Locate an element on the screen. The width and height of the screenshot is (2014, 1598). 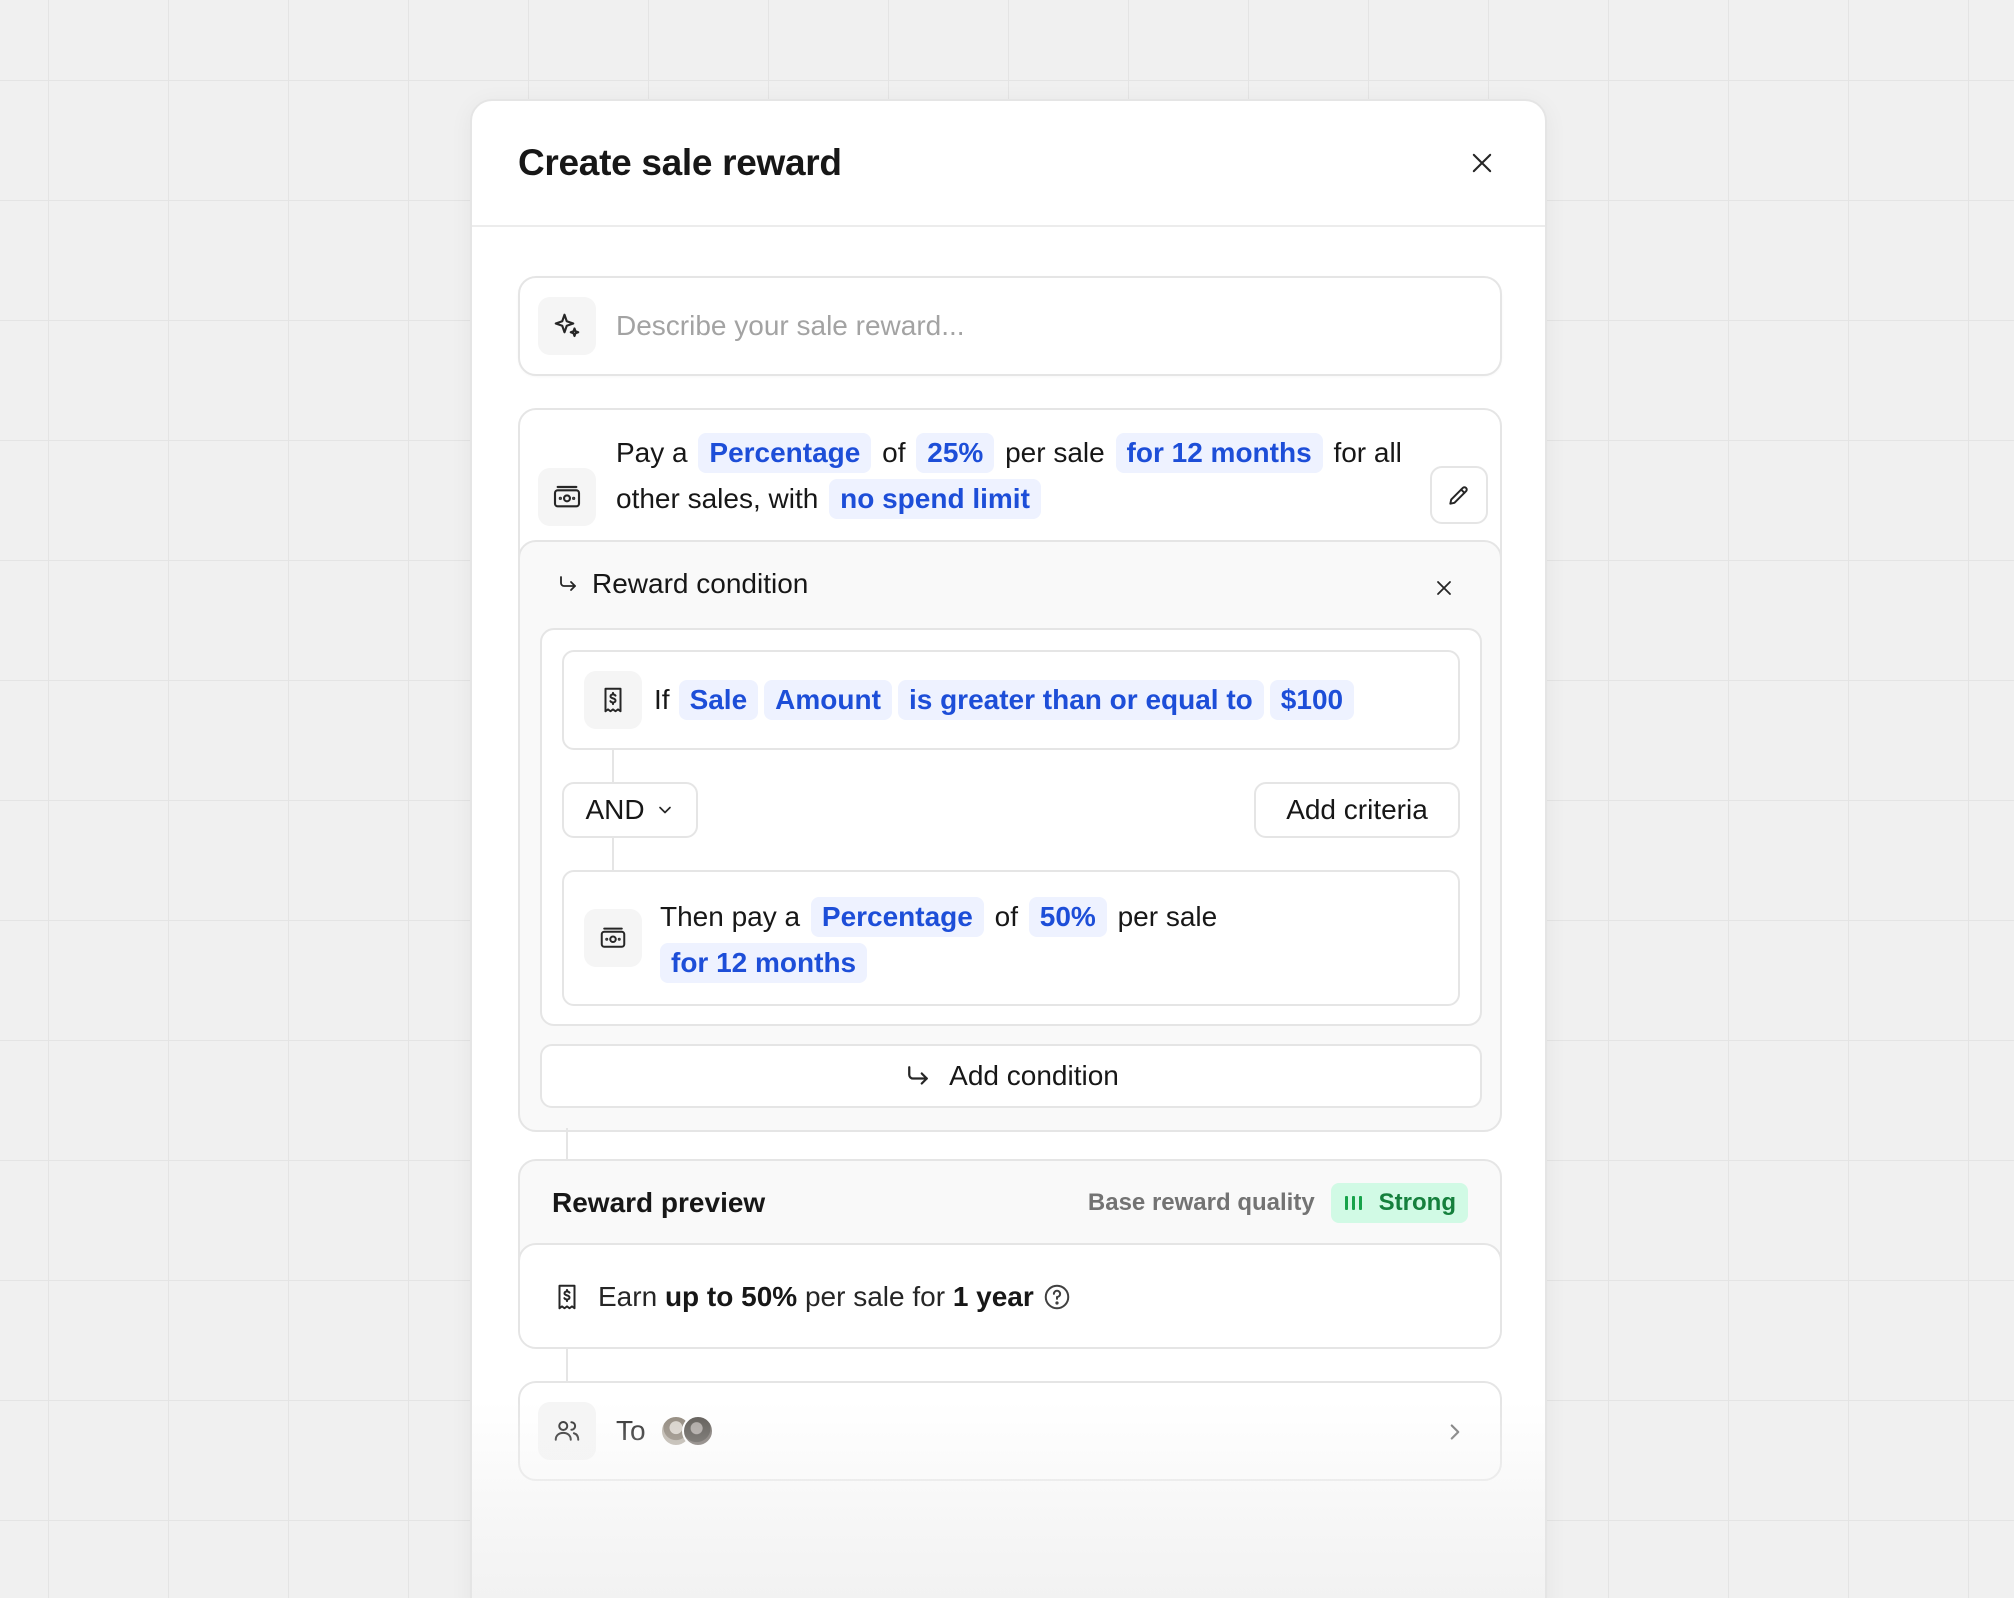
sparkle-icon is located at coordinates (567, 326).